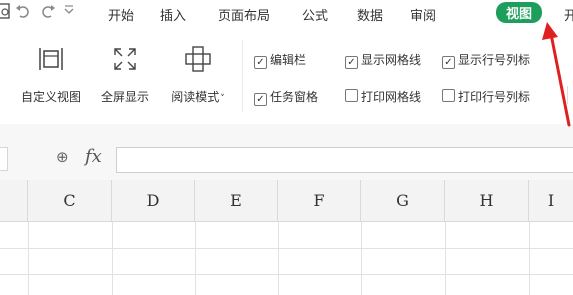 Image resolution: width=573 pixels, height=295 pixels. What do you see at coordinates (556, 74) in the screenshot?
I see `annotation-arrow-icon` at bounding box center [556, 74].